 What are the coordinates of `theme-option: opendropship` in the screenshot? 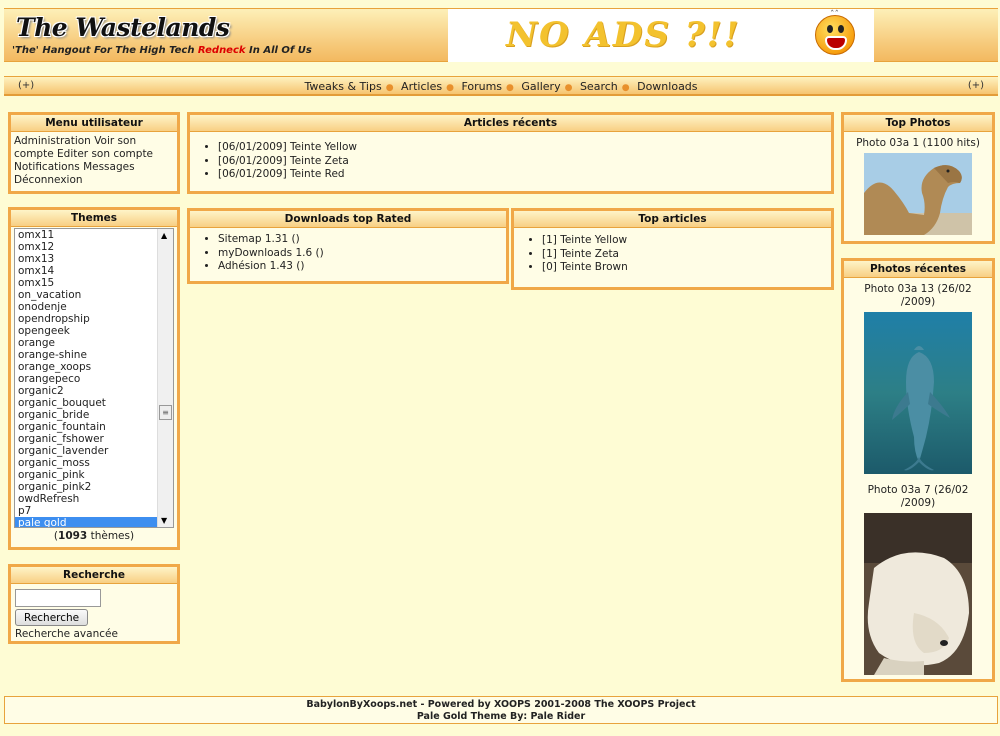 It's located at (94, 319).